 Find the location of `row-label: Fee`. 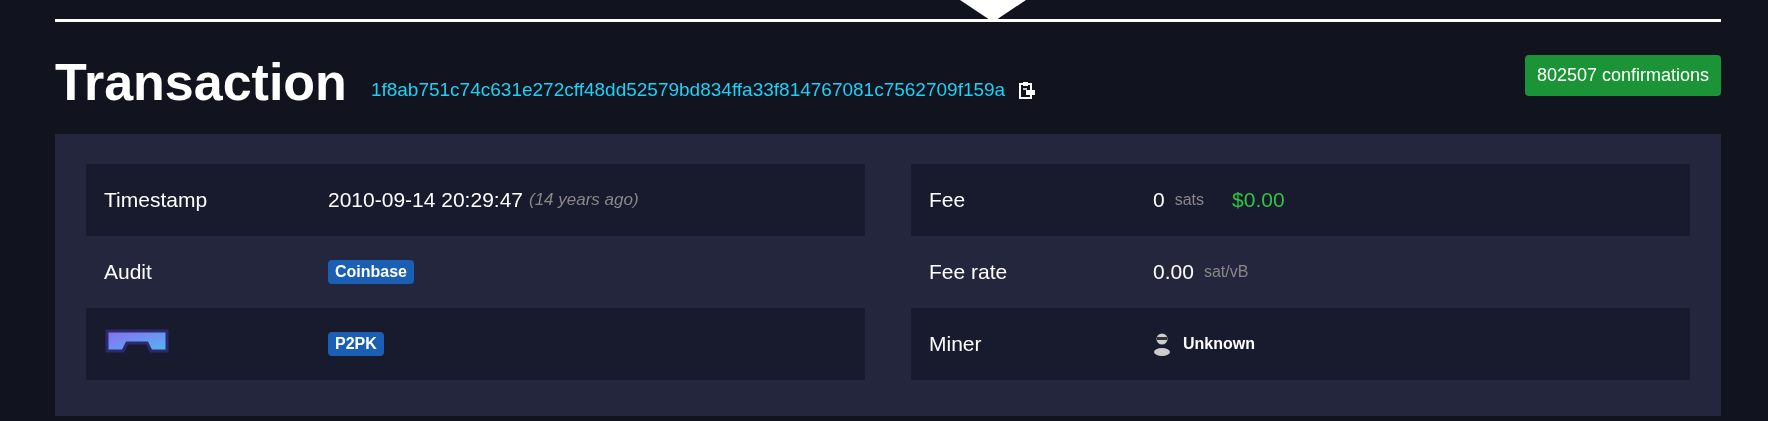

row-label: Fee is located at coordinates (947, 200).